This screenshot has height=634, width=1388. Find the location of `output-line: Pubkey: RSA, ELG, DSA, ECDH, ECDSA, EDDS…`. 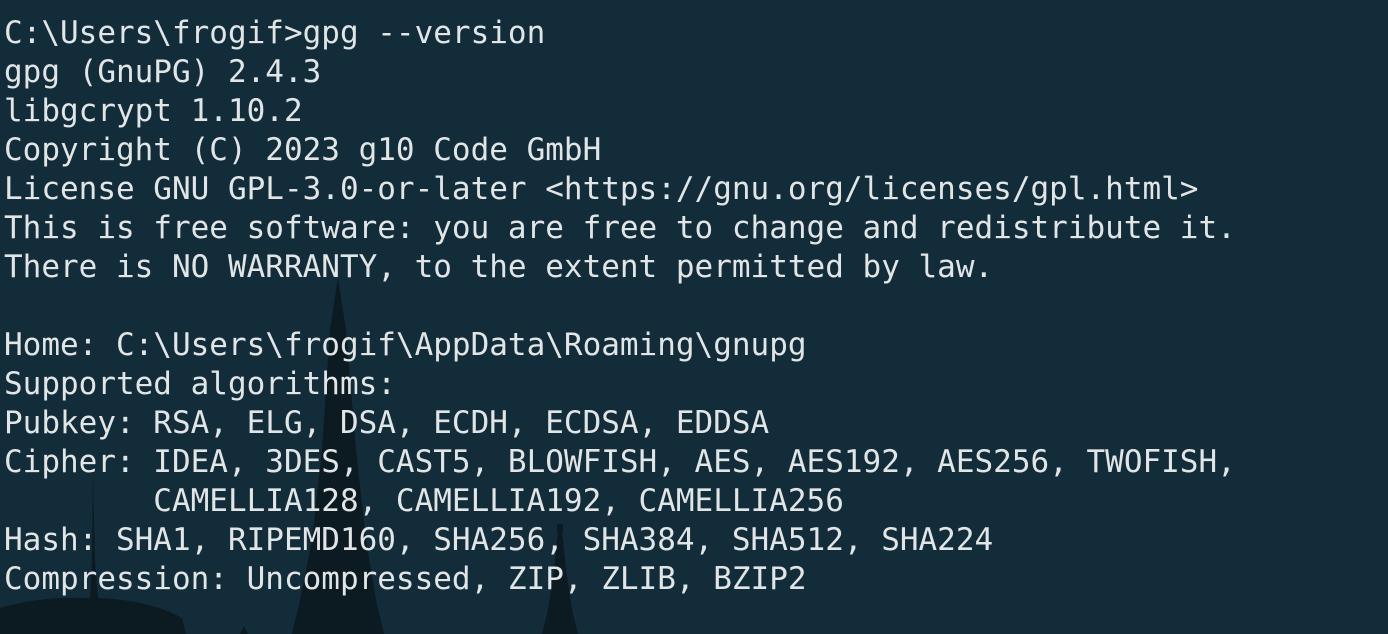

output-line: Pubkey: RSA, ELG, DSA, ECDH, ECDSA, EDDS… is located at coordinates (387, 423).